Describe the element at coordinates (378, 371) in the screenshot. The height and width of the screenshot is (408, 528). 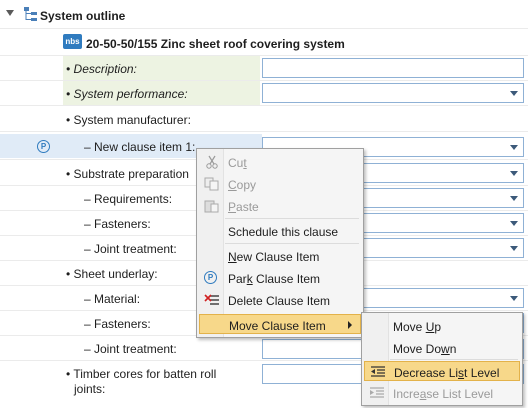
I see `outdent-icon` at that location.